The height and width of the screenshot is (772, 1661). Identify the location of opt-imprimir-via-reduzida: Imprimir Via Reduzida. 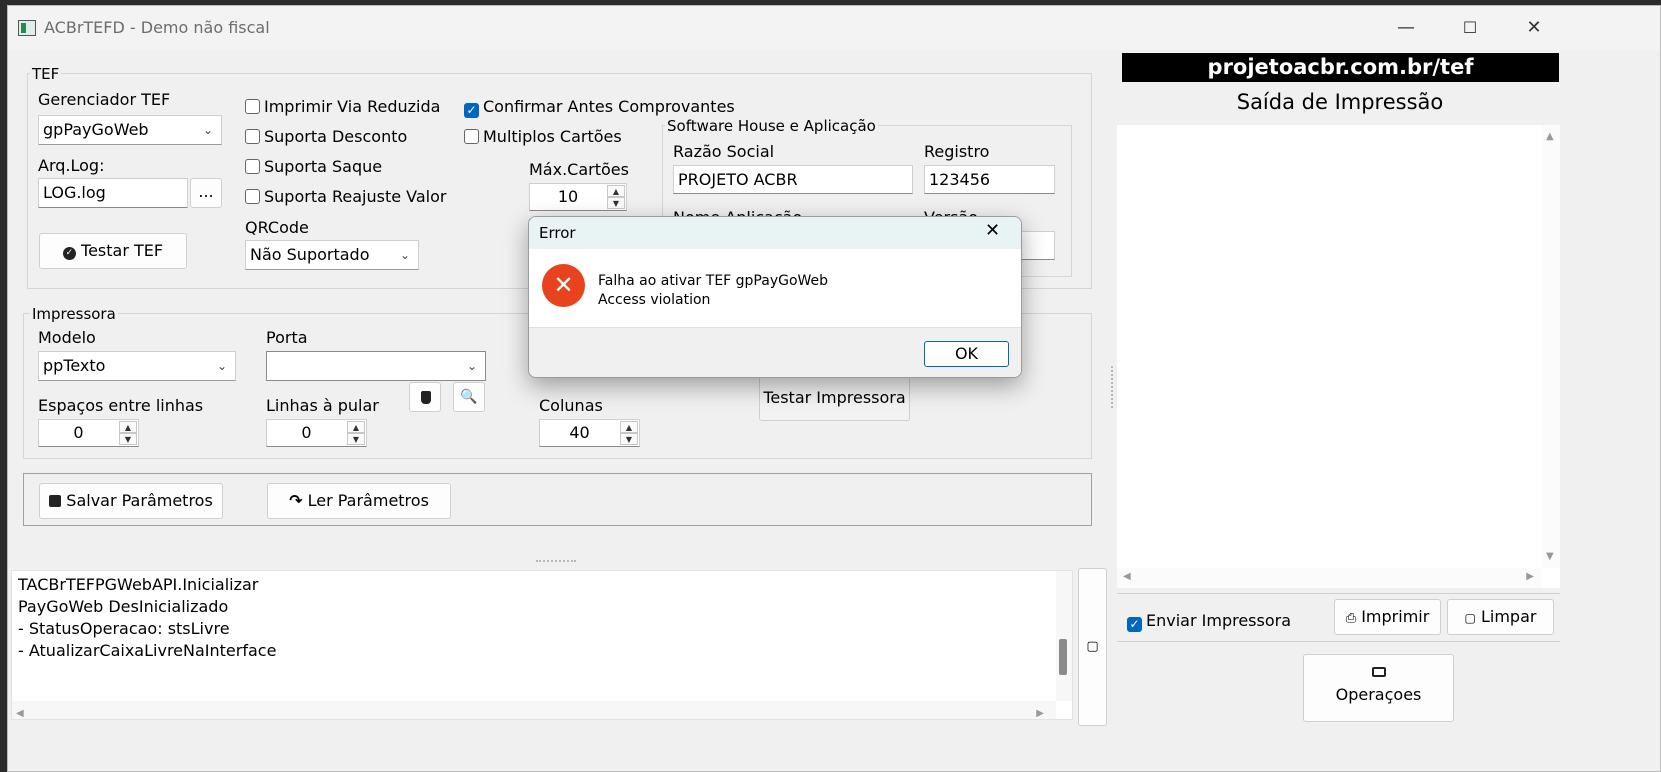
(342, 106).